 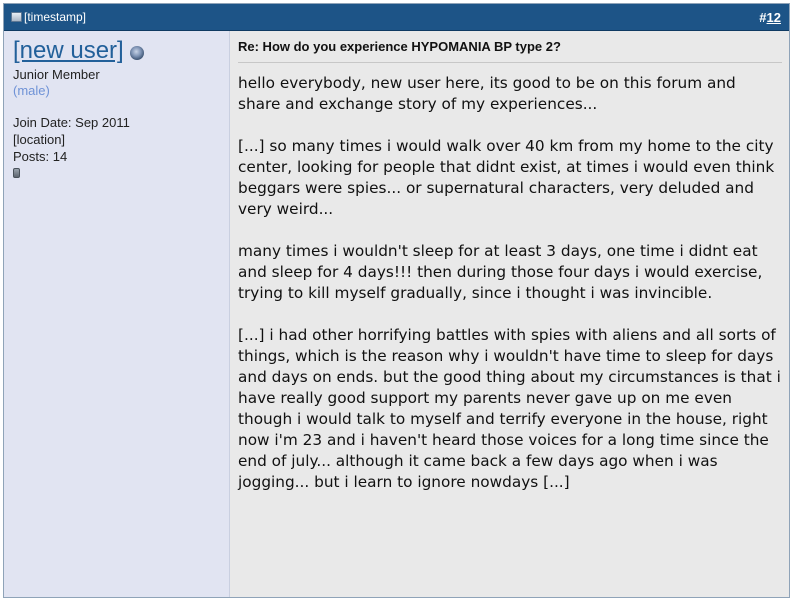 I want to click on post-count: Posts: 14, so click(x=40, y=156).